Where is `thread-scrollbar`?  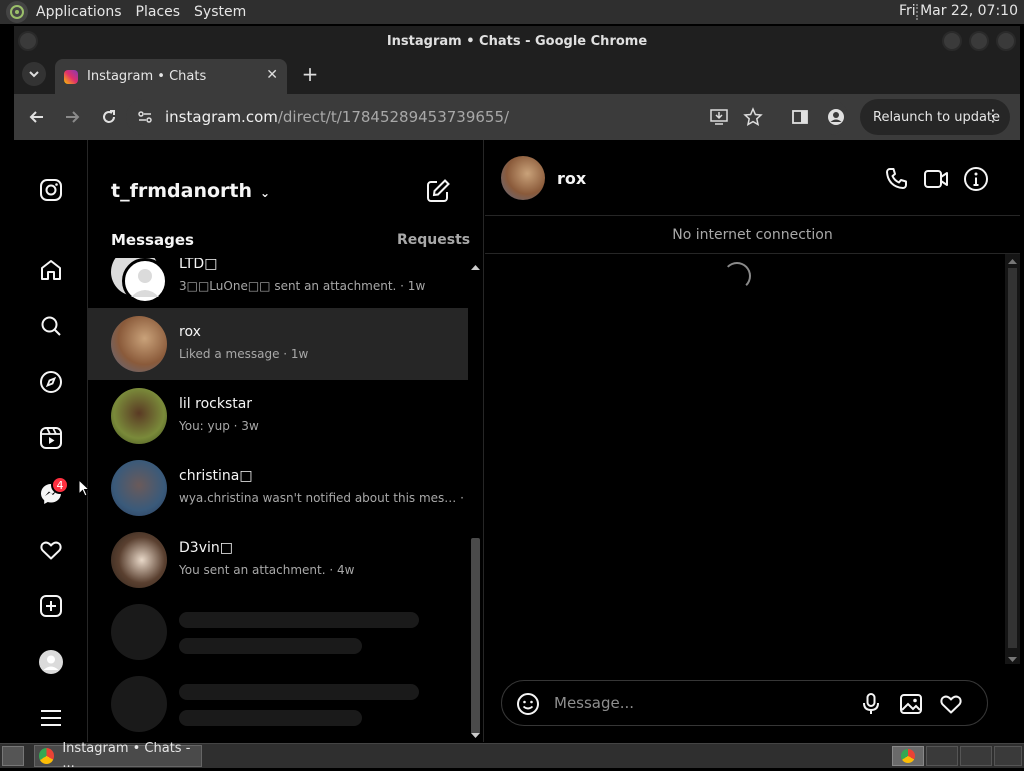
thread-scrollbar is located at coordinates (1012, 459).